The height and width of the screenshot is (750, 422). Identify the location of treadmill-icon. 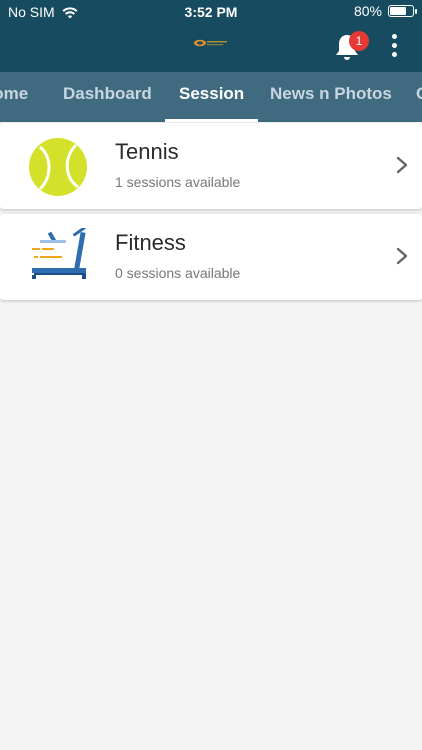
(59, 253).